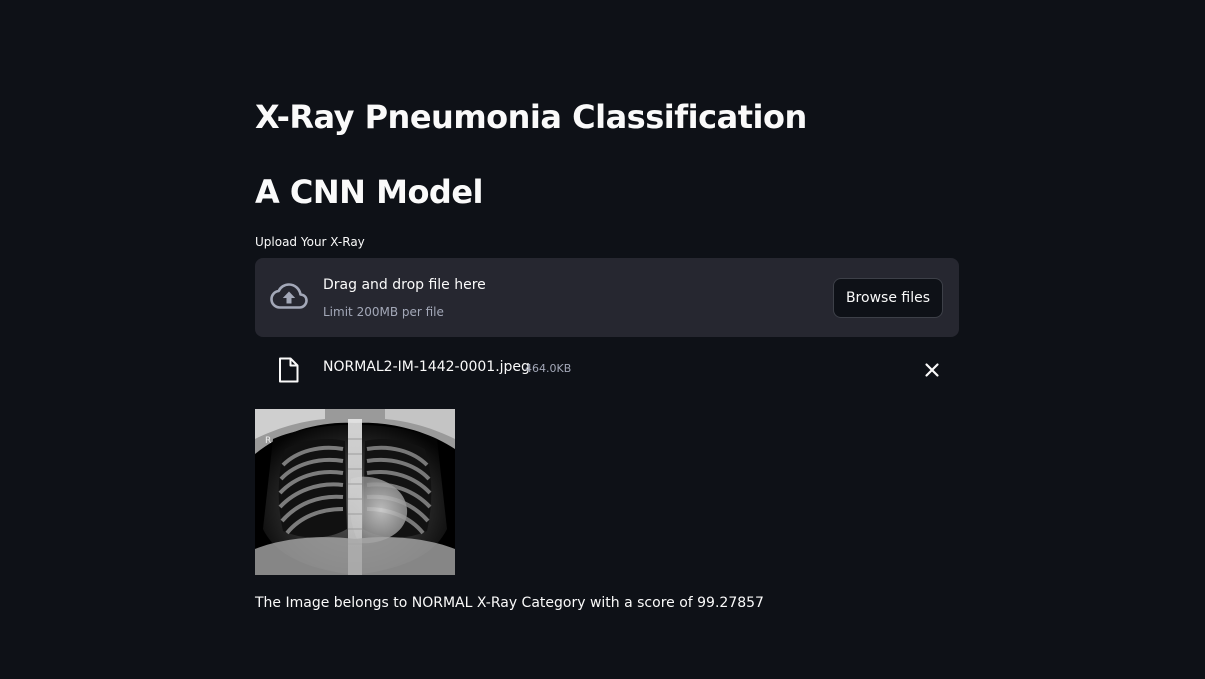 This screenshot has width=1205, height=679. Describe the element at coordinates (289, 370) in the screenshot. I see `file-icon` at that location.